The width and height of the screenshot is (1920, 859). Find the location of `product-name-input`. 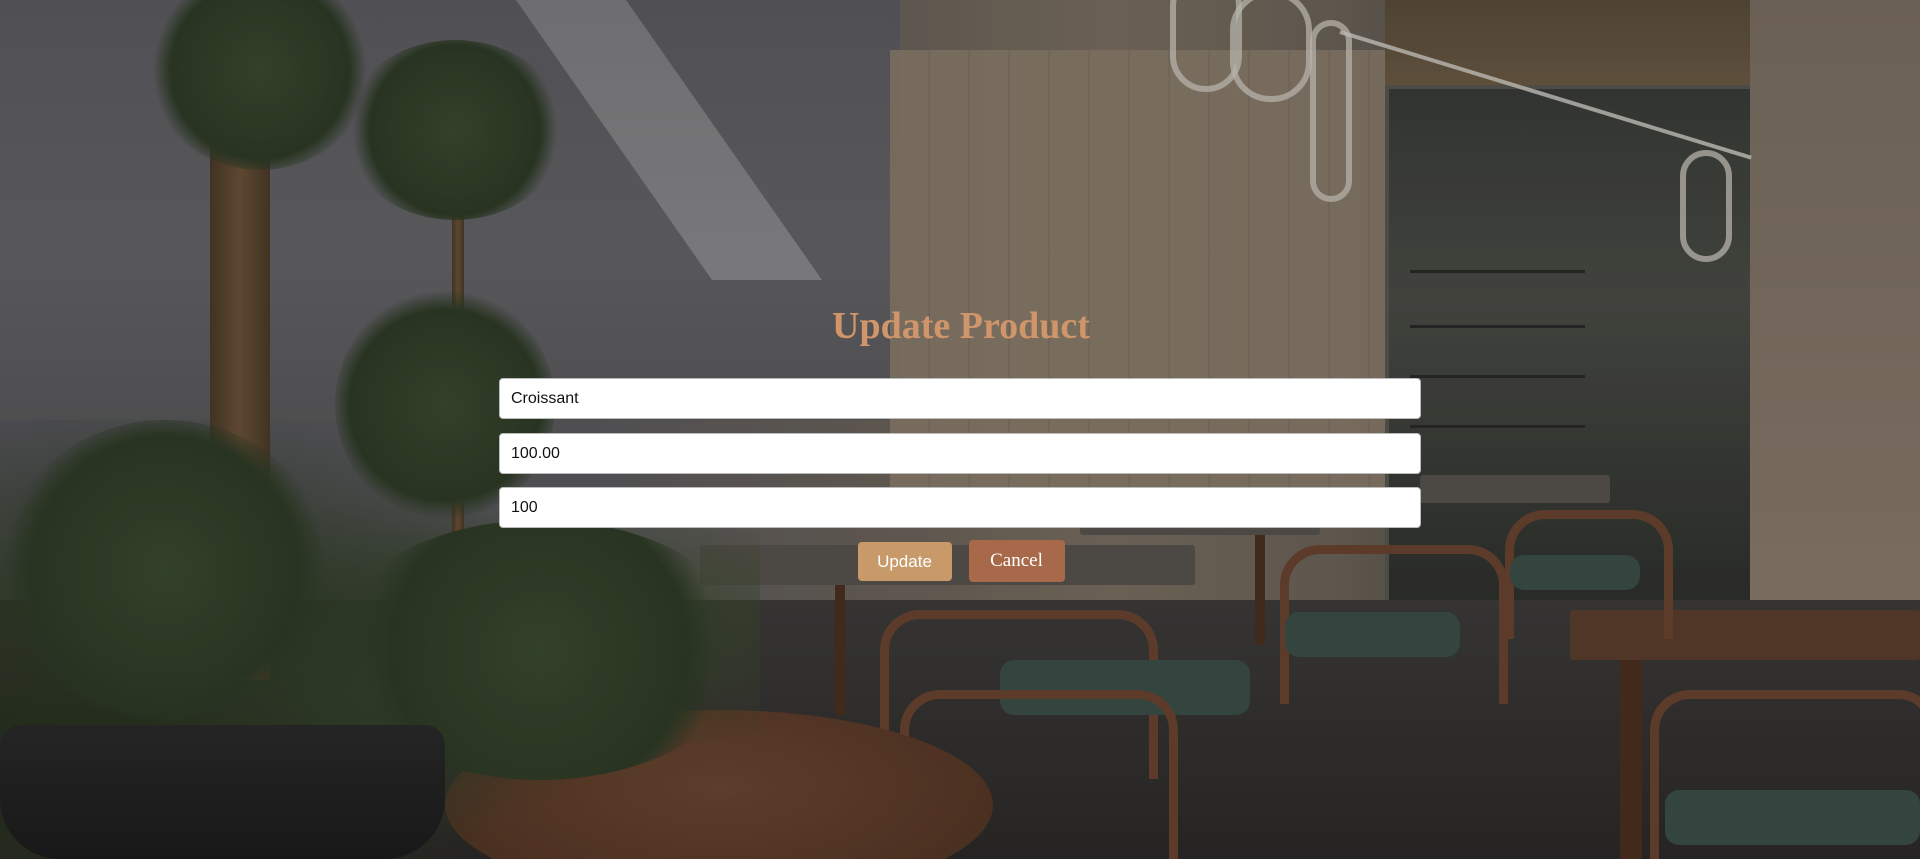

product-name-input is located at coordinates (960, 398).